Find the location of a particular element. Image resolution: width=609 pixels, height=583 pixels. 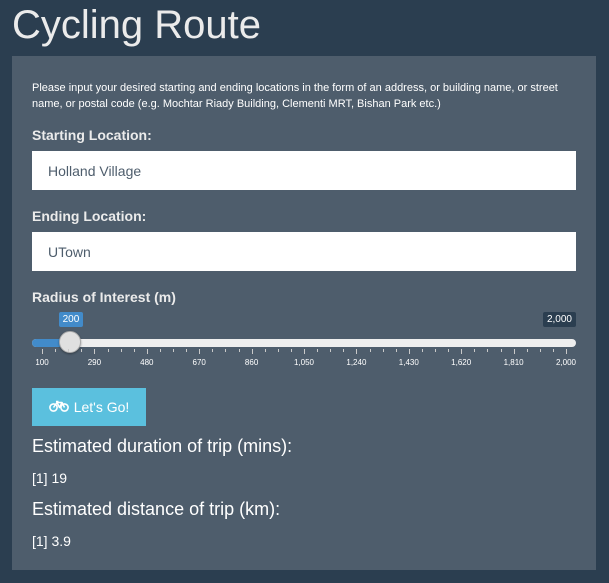

page-title: Cycling Route is located at coordinates (137, 25).